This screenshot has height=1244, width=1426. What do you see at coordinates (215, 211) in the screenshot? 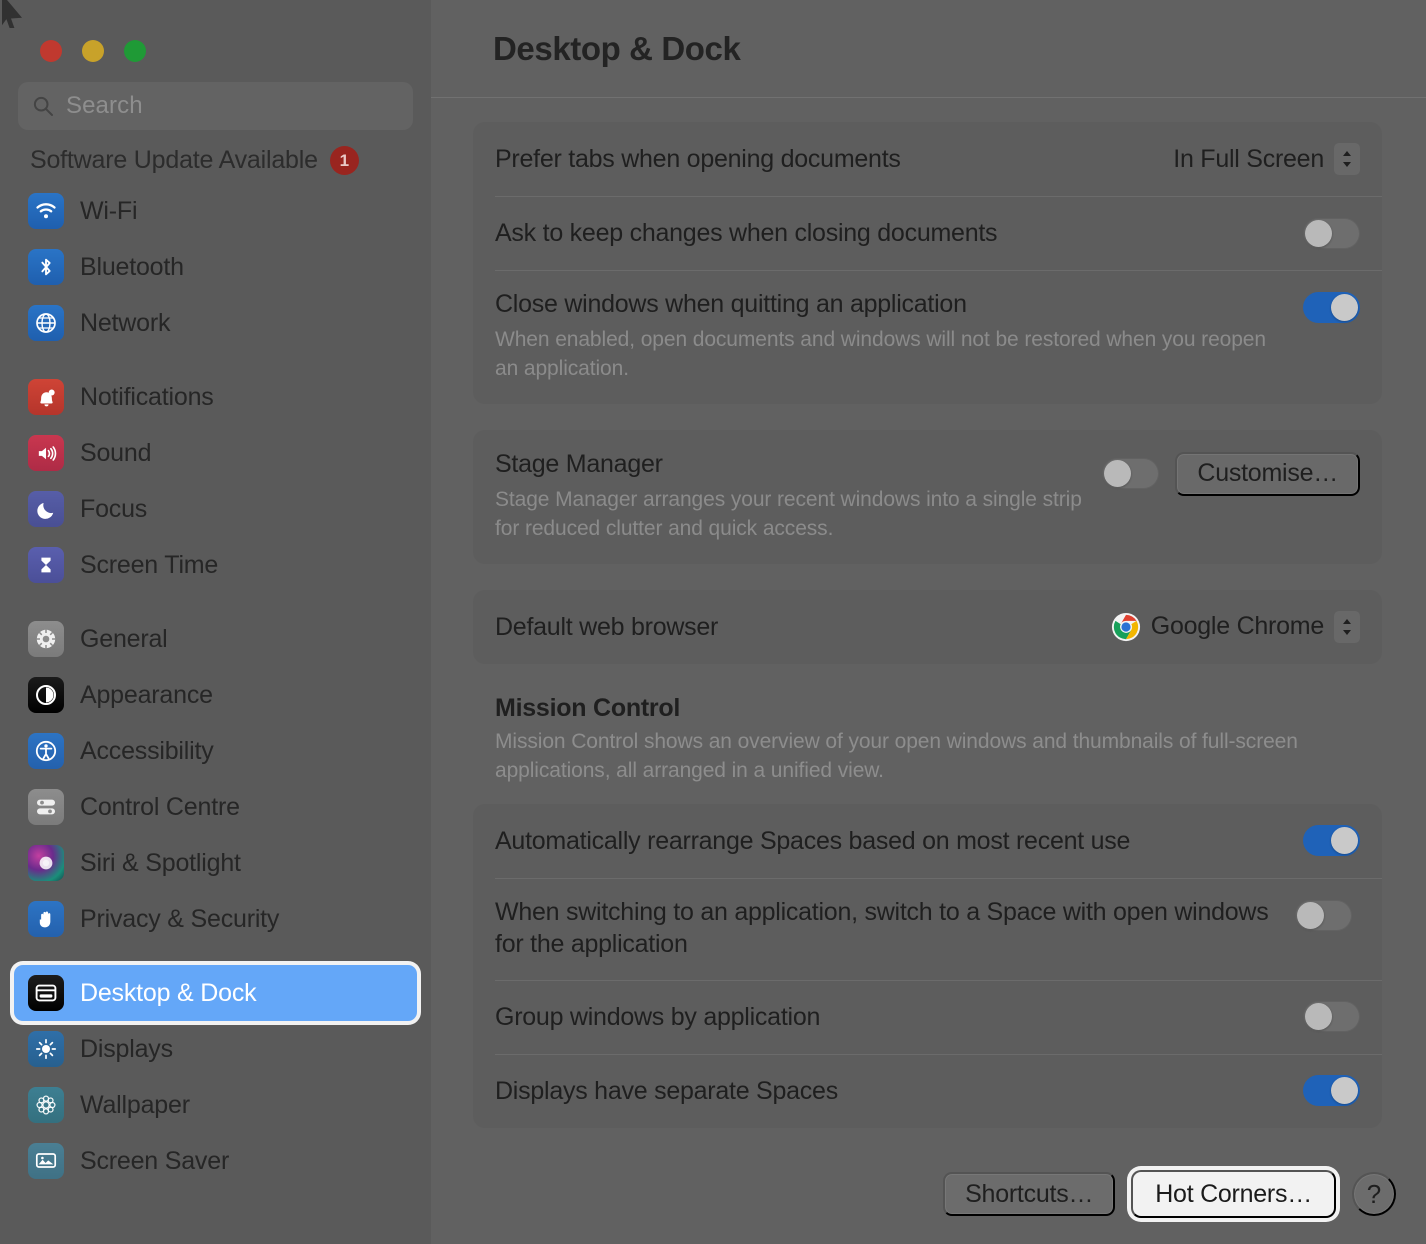
I see `sidebar-item-wi-fi: Wi-Fi` at bounding box center [215, 211].